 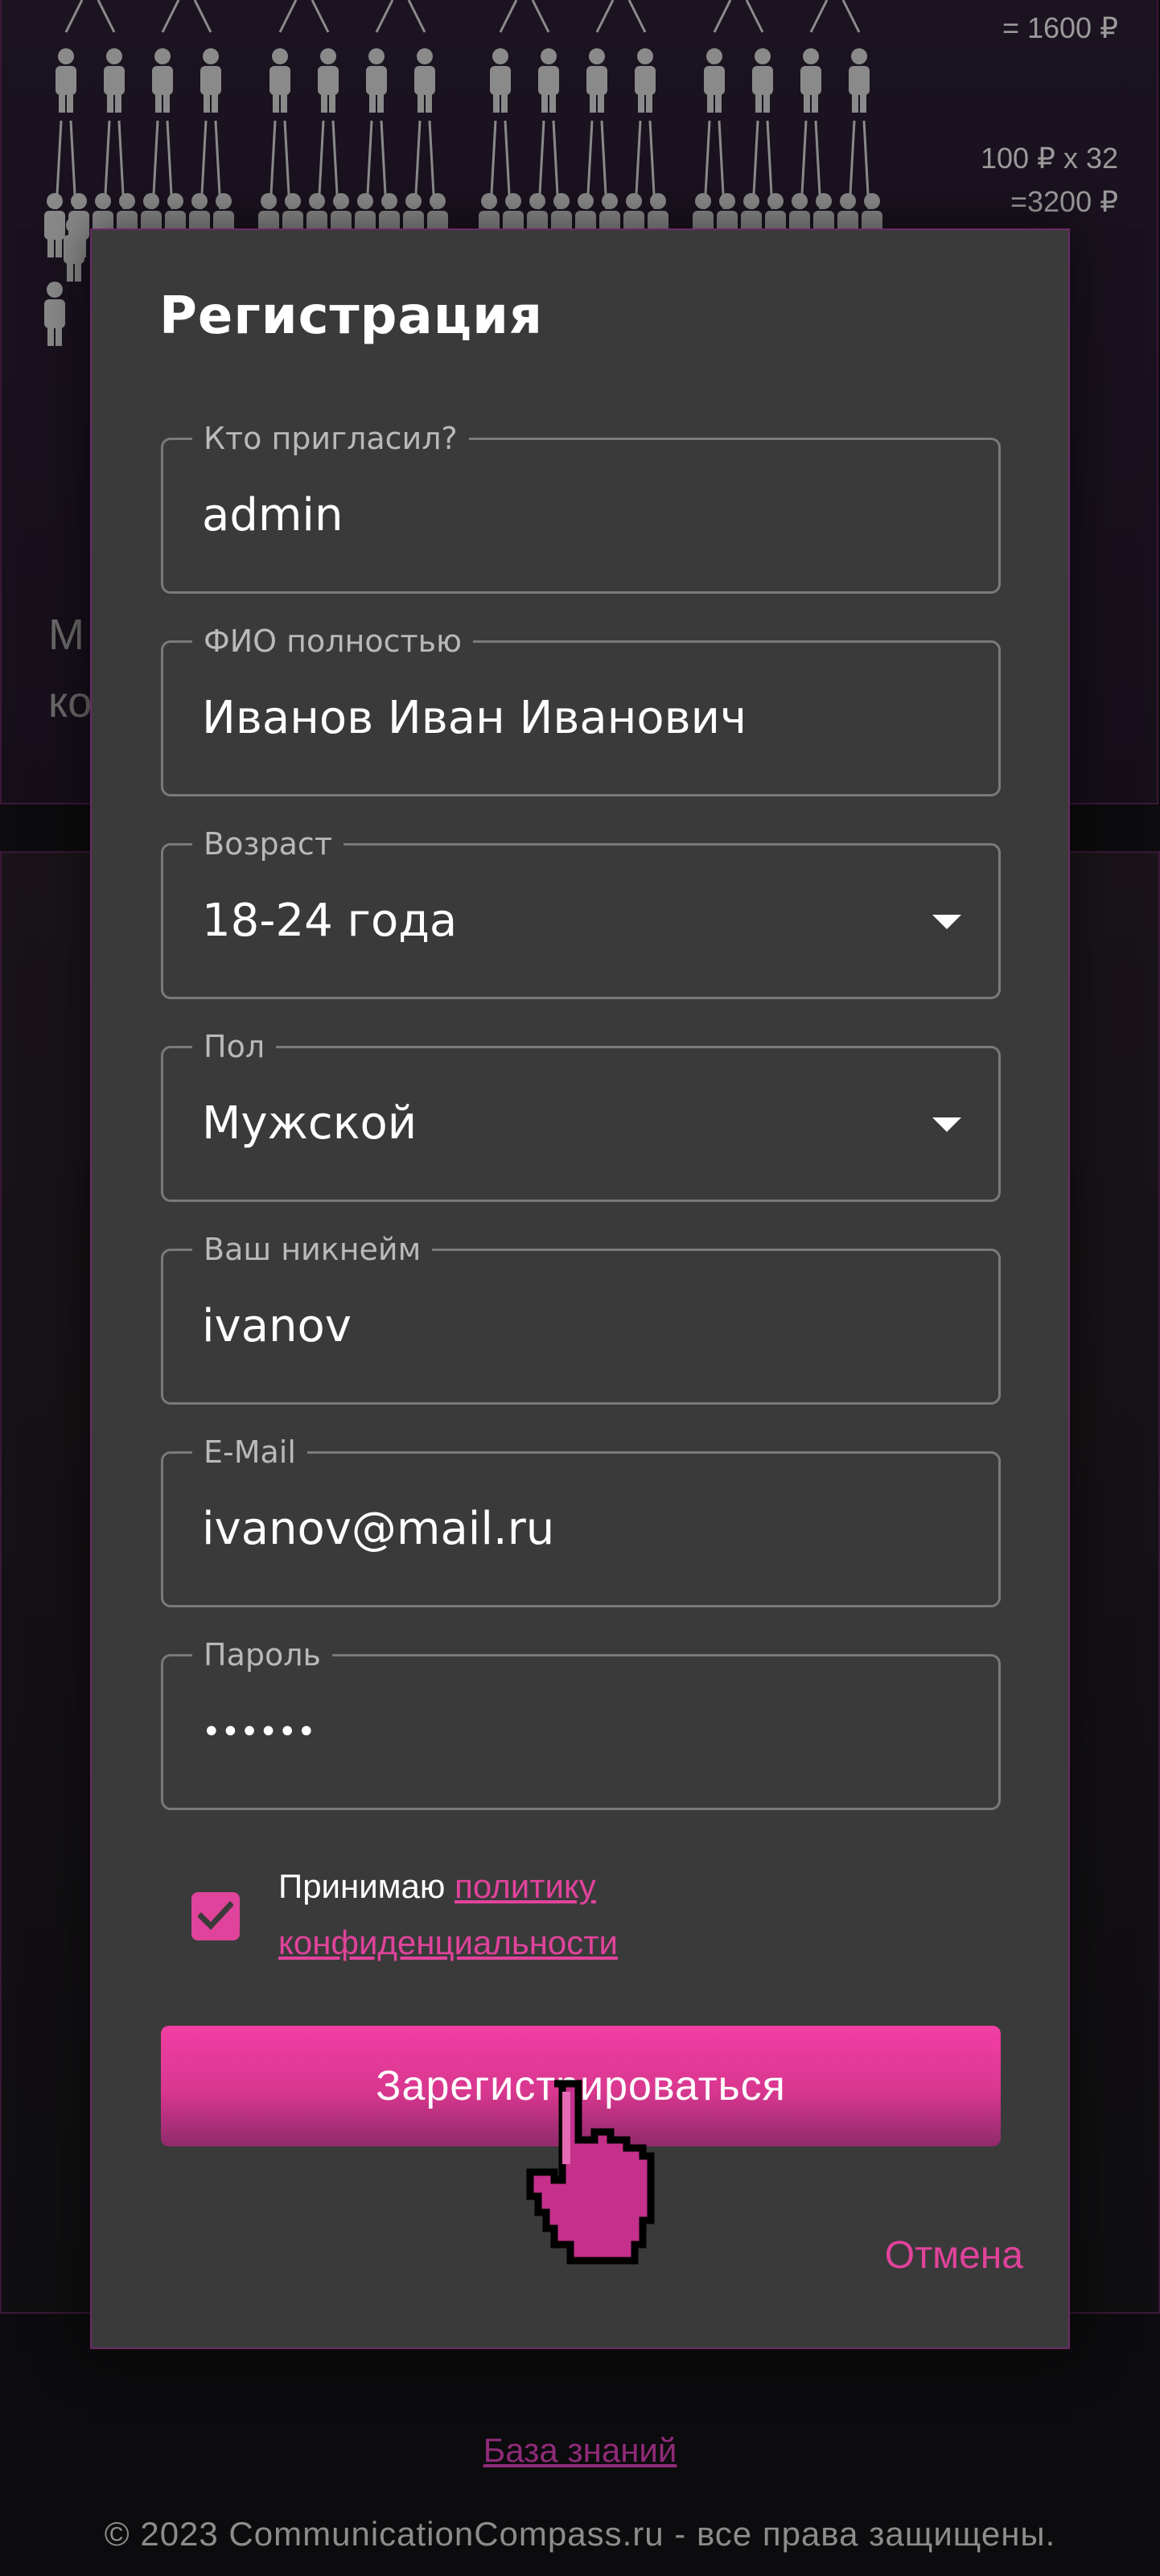 I want to click on hand-pointer-cursor-icon, so click(x=590, y=2172).